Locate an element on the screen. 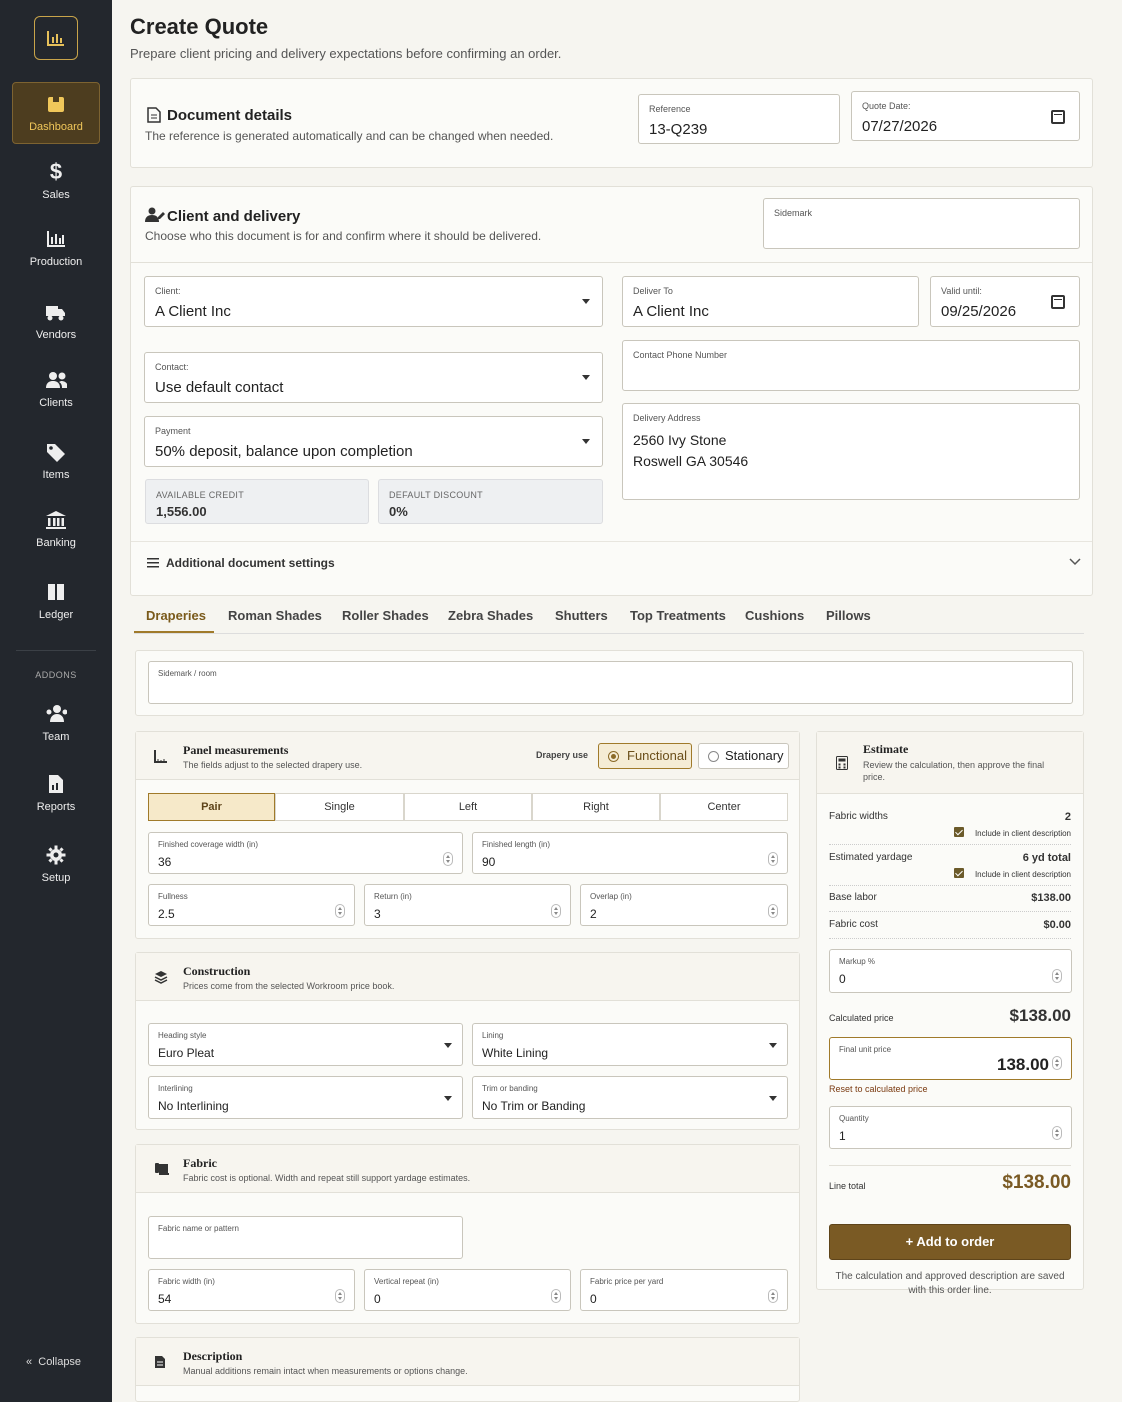  client-select: Client: A Client Inc is located at coordinates (373, 301).